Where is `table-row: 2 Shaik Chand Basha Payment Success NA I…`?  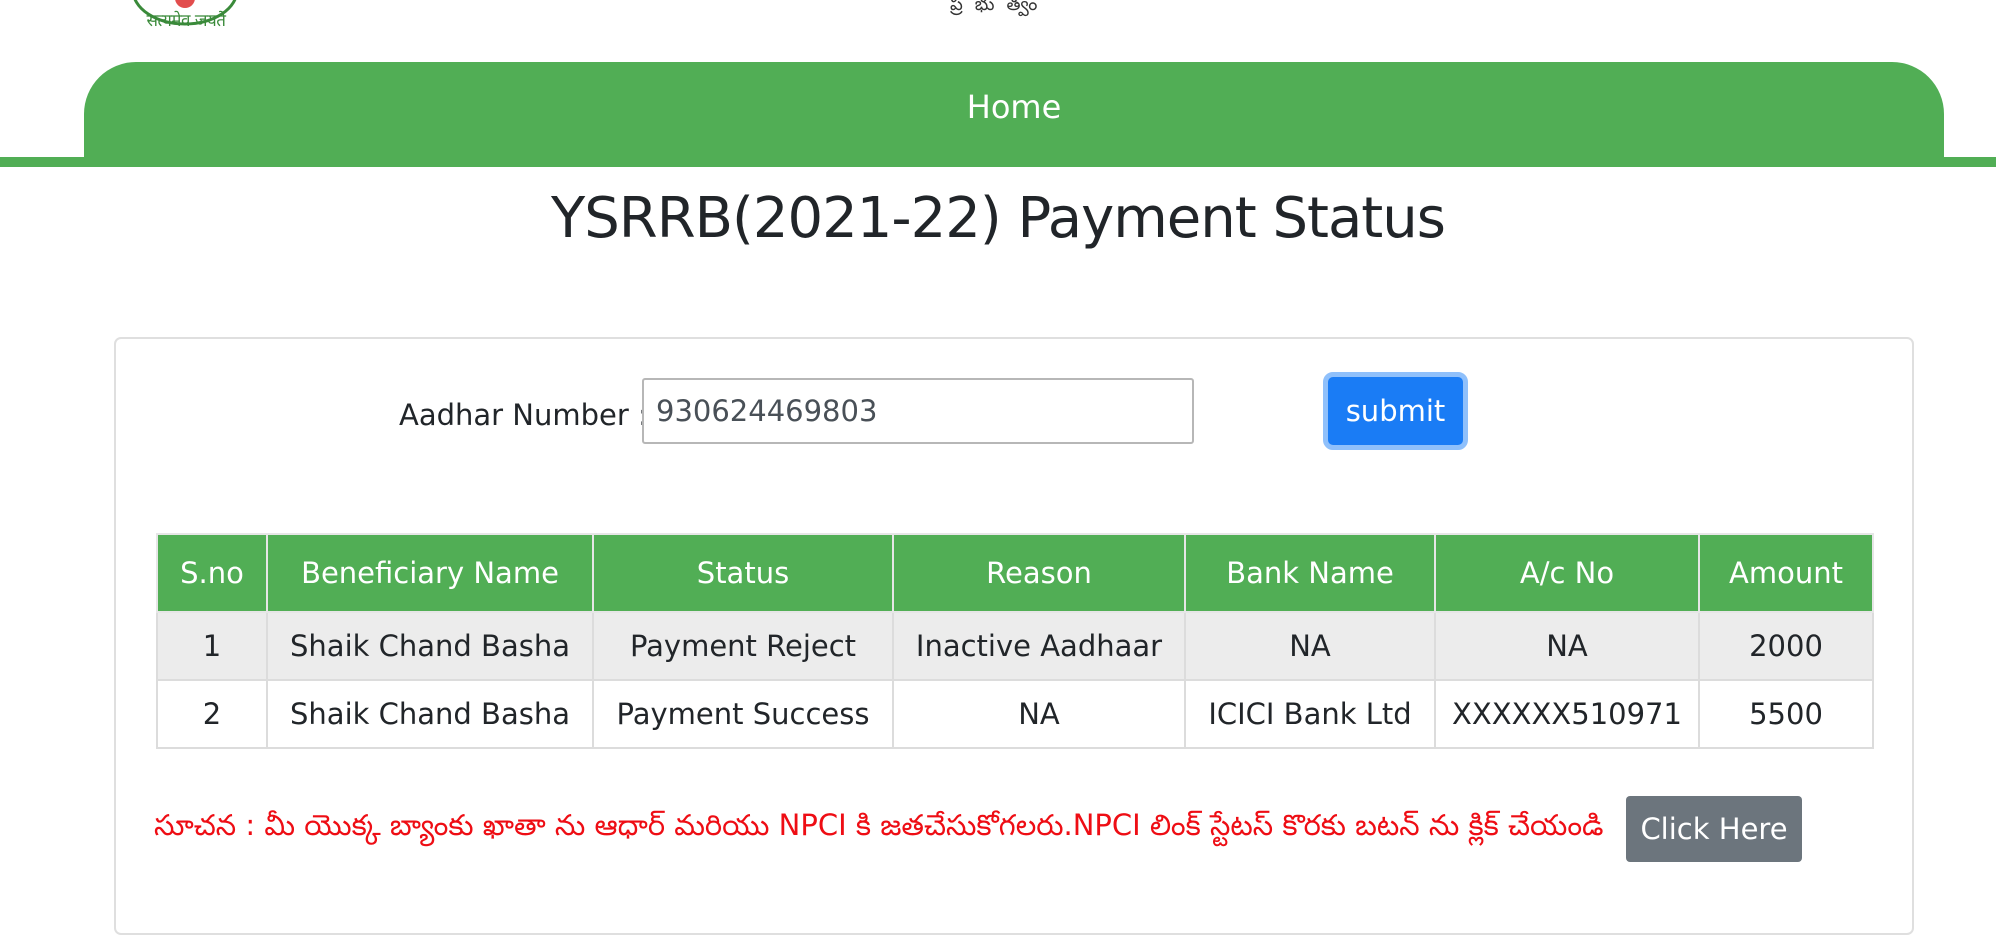 table-row: 2 Shaik Chand Basha Payment Success NA I… is located at coordinates (1015, 714).